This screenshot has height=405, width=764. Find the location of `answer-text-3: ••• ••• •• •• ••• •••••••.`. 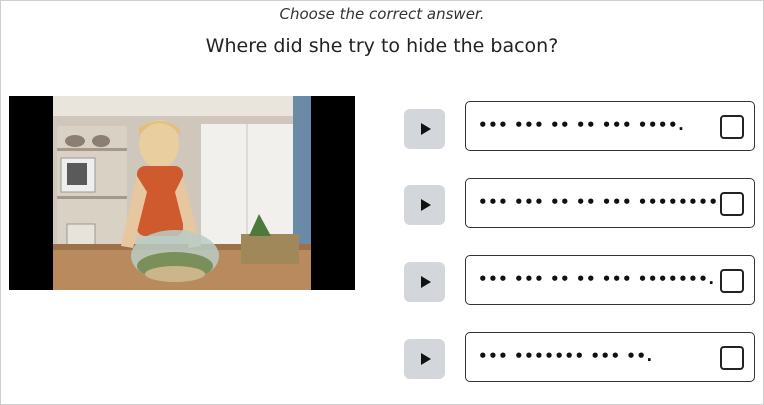

answer-text-3: ••• ••• •• •• ••• •••••••. is located at coordinates (596, 279).